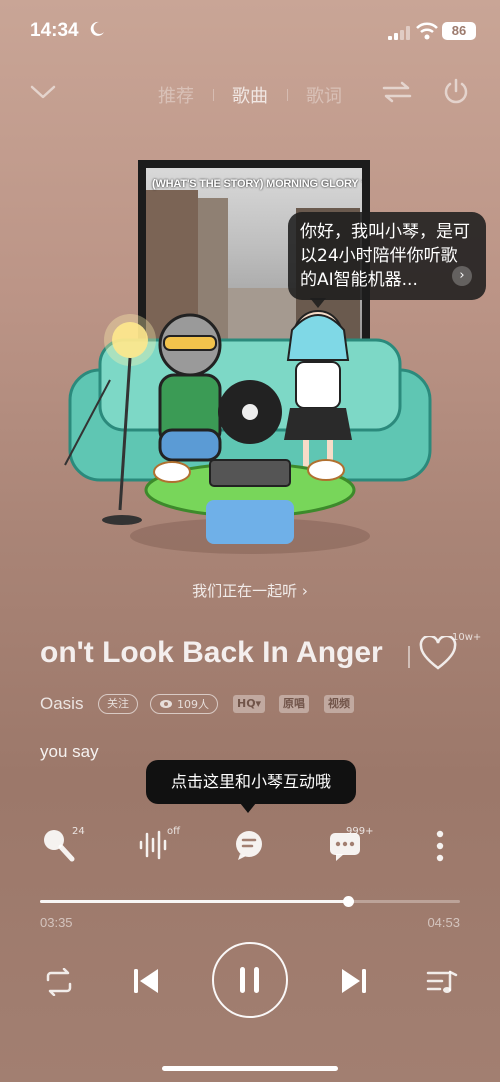 Image resolution: width=500 pixels, height=1082 pixels. What do you see at coordinates (43, 92) in the screenshot?
I see `collapse-chevron-icon` at bounding box center [43, 92].